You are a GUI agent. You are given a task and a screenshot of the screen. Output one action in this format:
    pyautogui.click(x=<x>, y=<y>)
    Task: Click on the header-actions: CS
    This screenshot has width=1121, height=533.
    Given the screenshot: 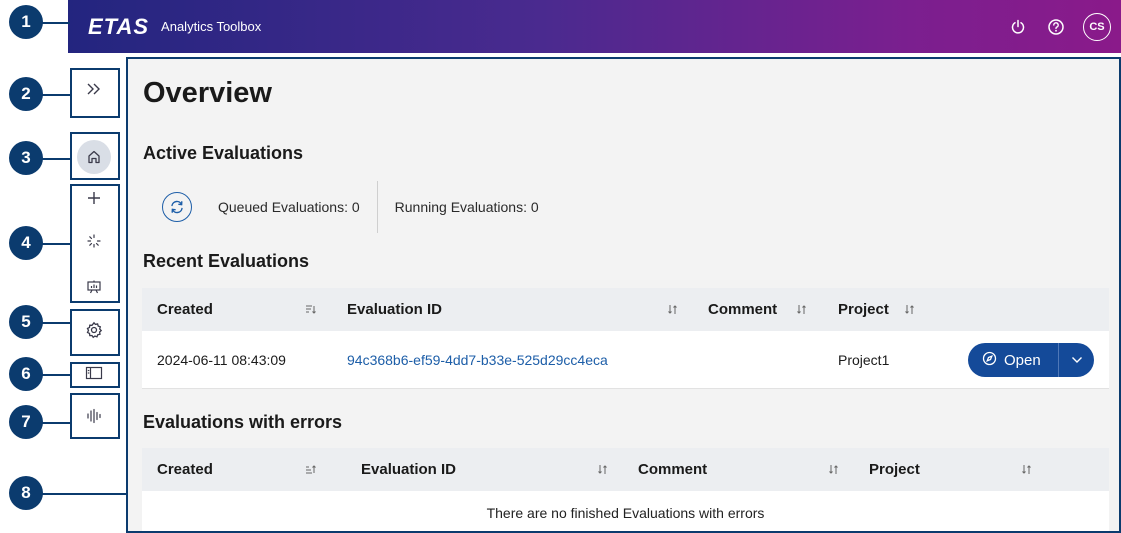 What is the action you would take?
    pyautogui.click(x=1059, y=26)
    